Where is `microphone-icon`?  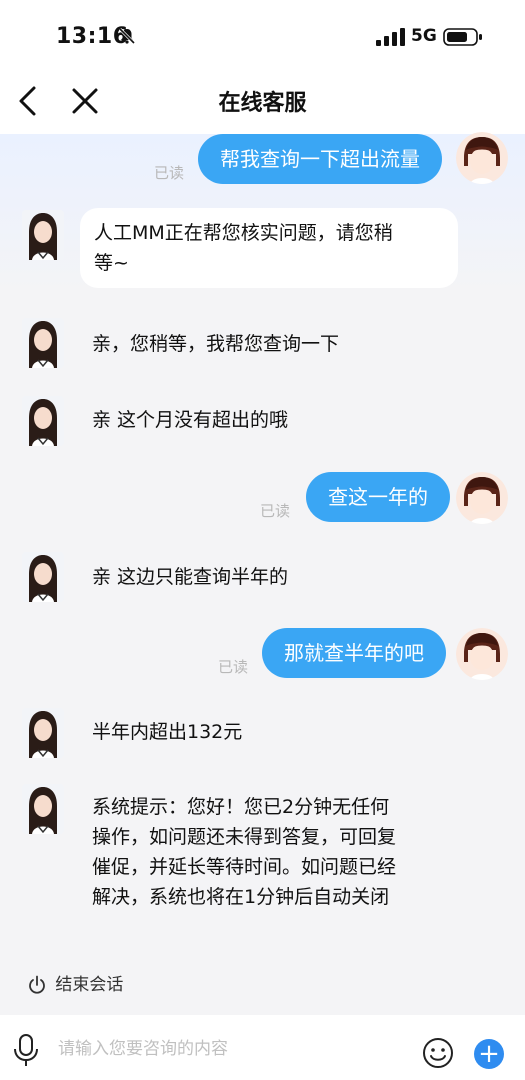 microphone-icon is located at coordinates (26, 1050).